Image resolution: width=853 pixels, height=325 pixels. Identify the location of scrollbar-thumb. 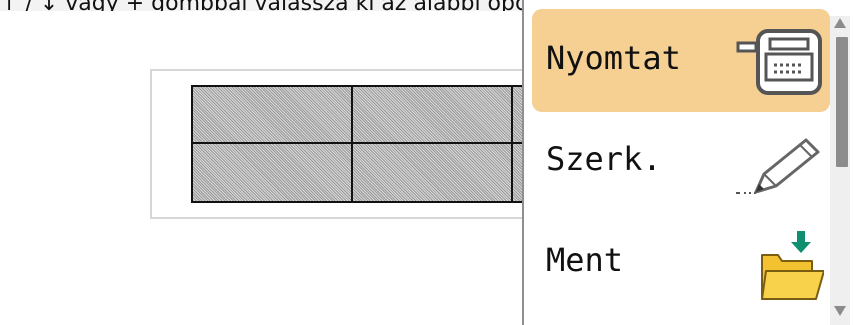
(842, 102).